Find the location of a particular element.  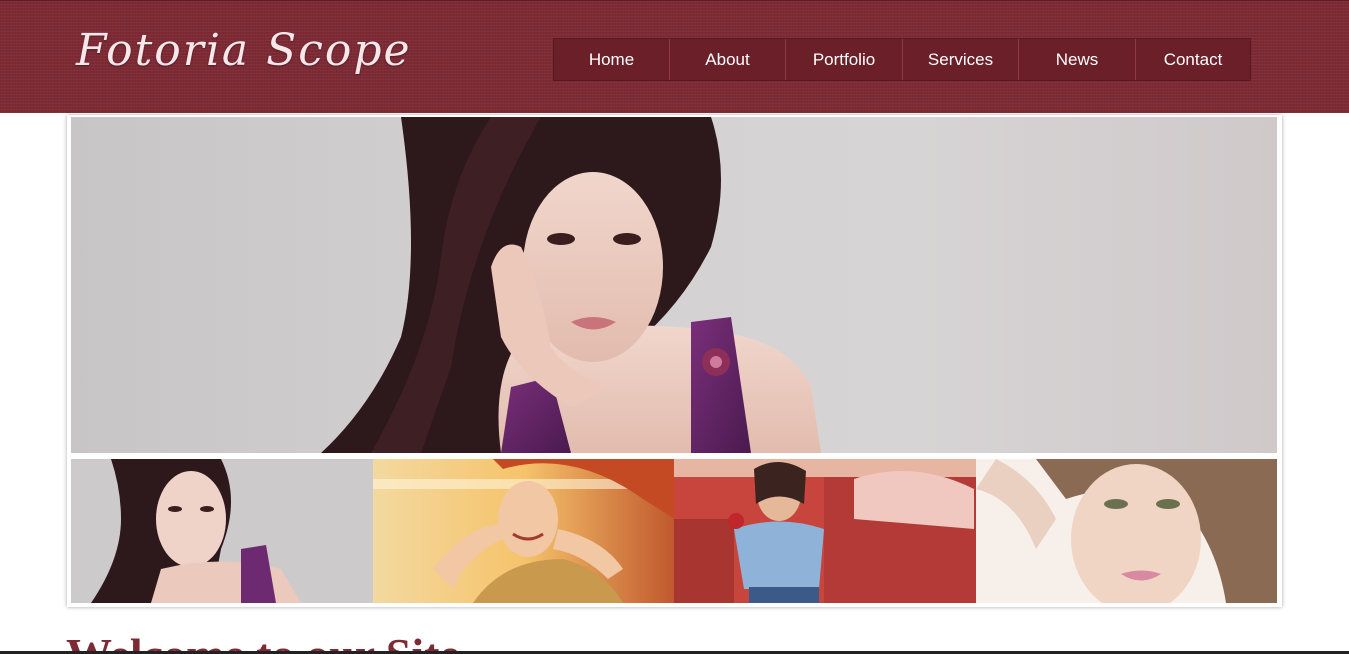

nav-item-home: Home is located at coordinates (612, 59).